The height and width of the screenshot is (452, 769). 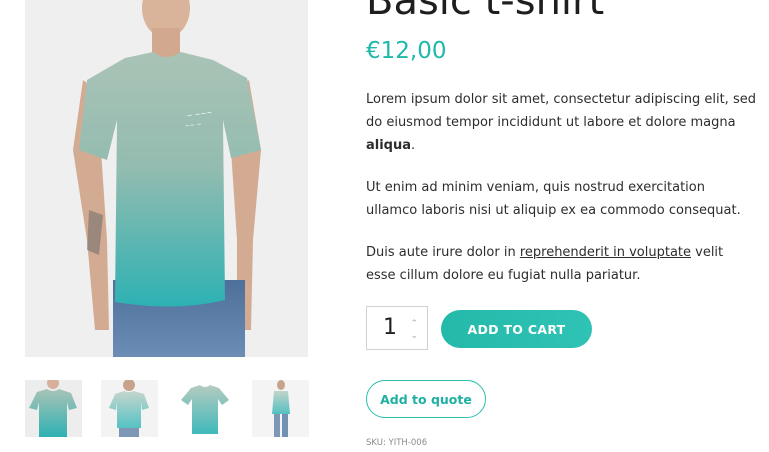 What do you see at coordinates (414, 336) in the screenshot?
I see `decrease-quantity-icon: ⌄` at bounding box center [414, 336].